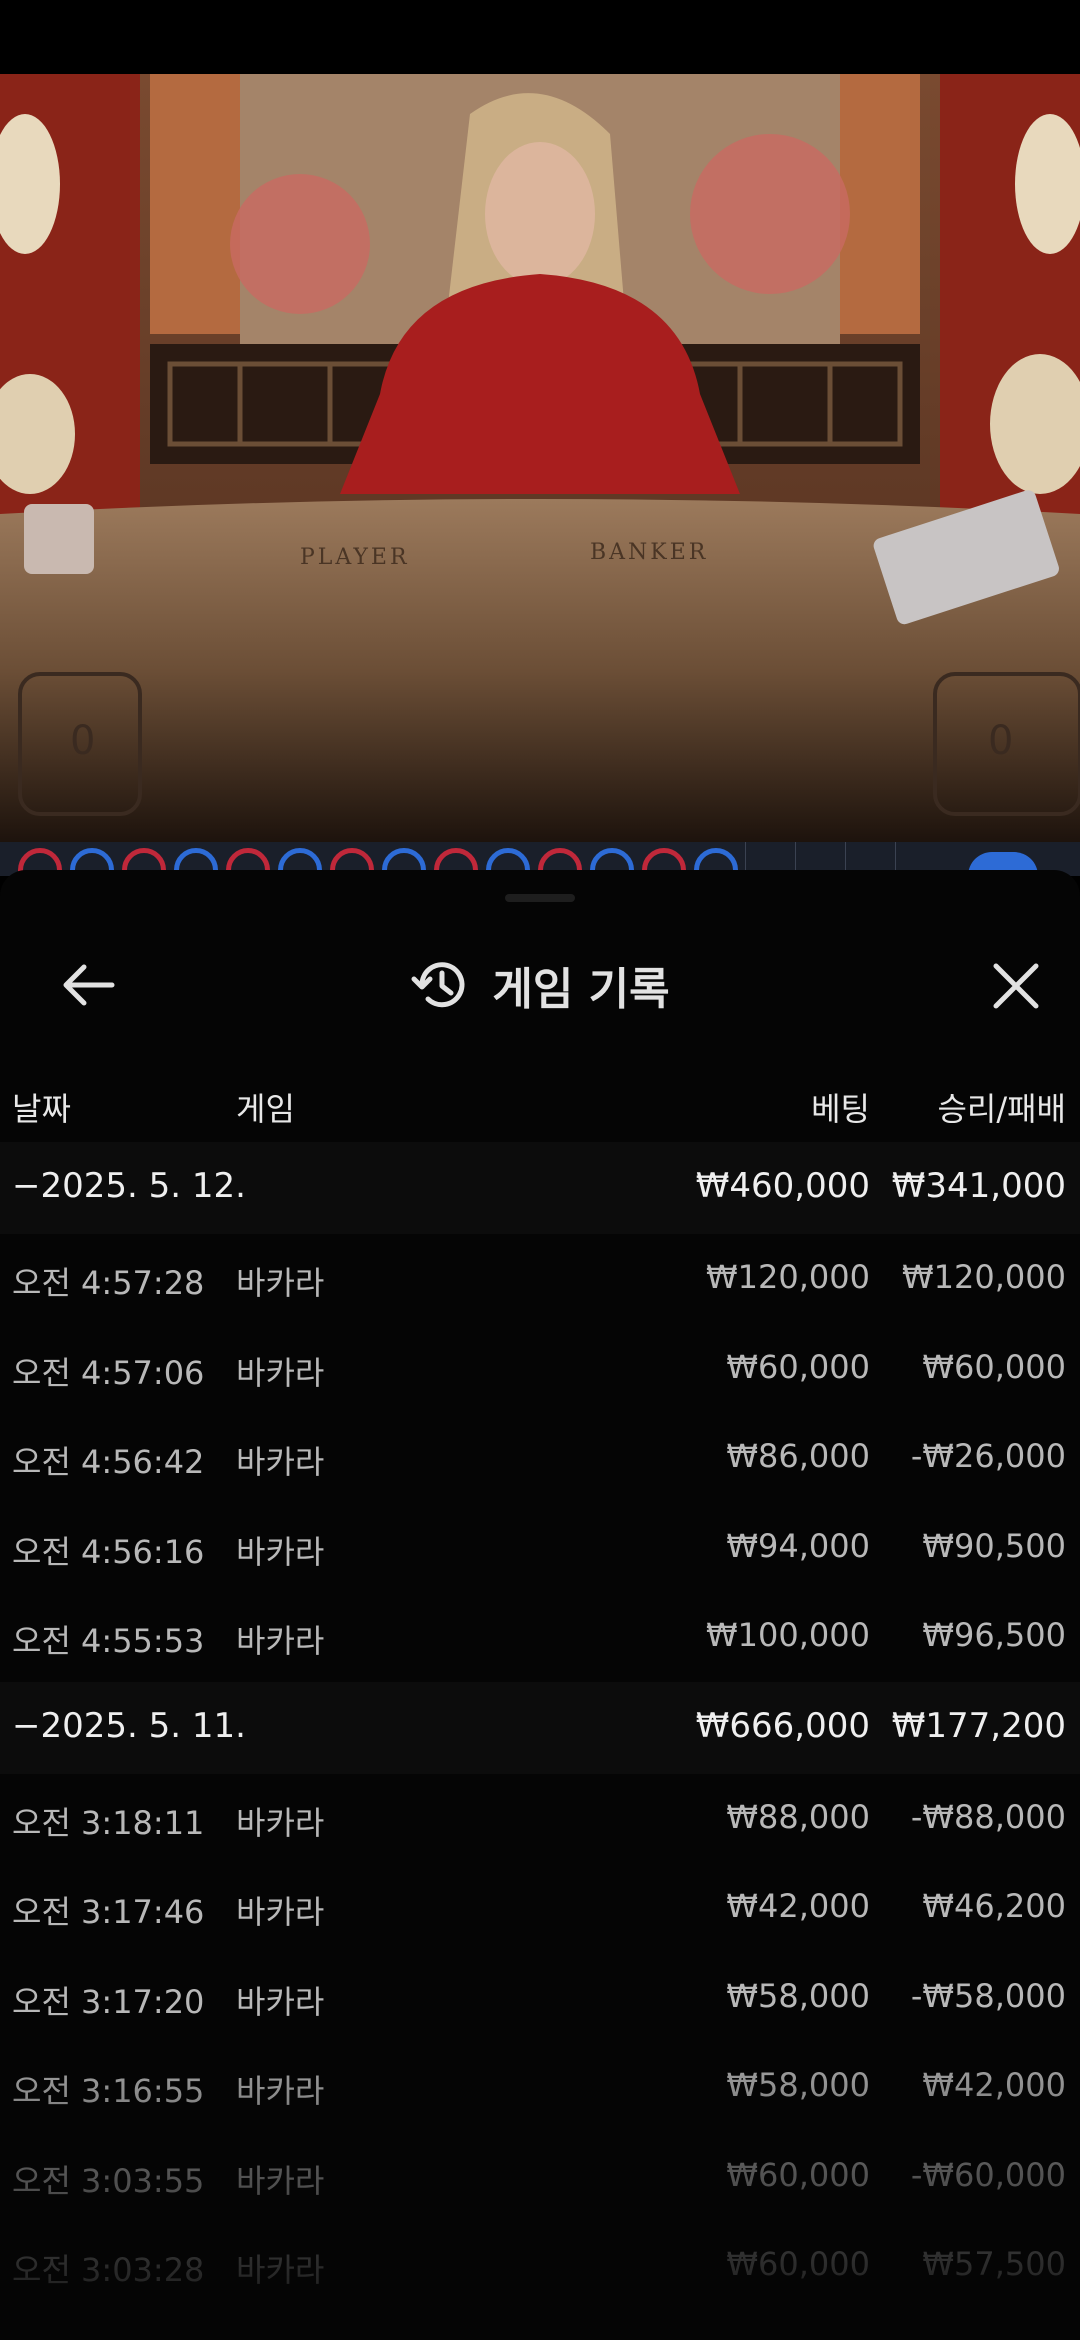  What do you see at coordinates (798, 1545) in the screenshot?
I see `row-bet: ₩94,000` at bounding box center [798, 1545].